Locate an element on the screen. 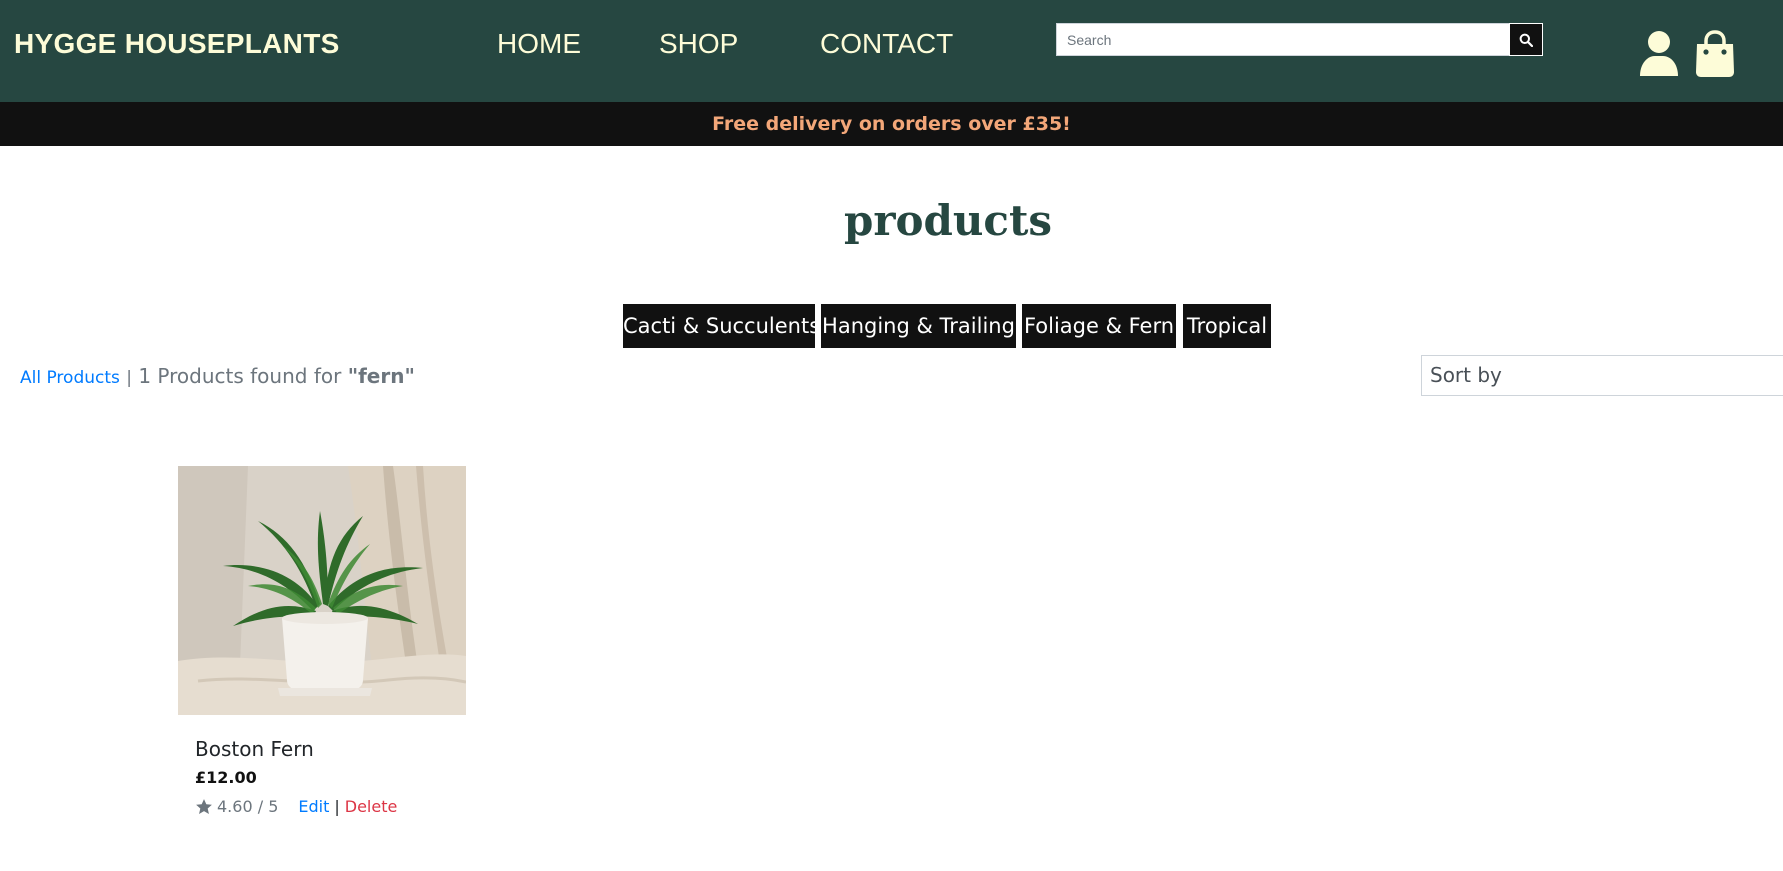 The image size is (1783, 871). all-products-link: All Products is located at coordinates (70, 378).